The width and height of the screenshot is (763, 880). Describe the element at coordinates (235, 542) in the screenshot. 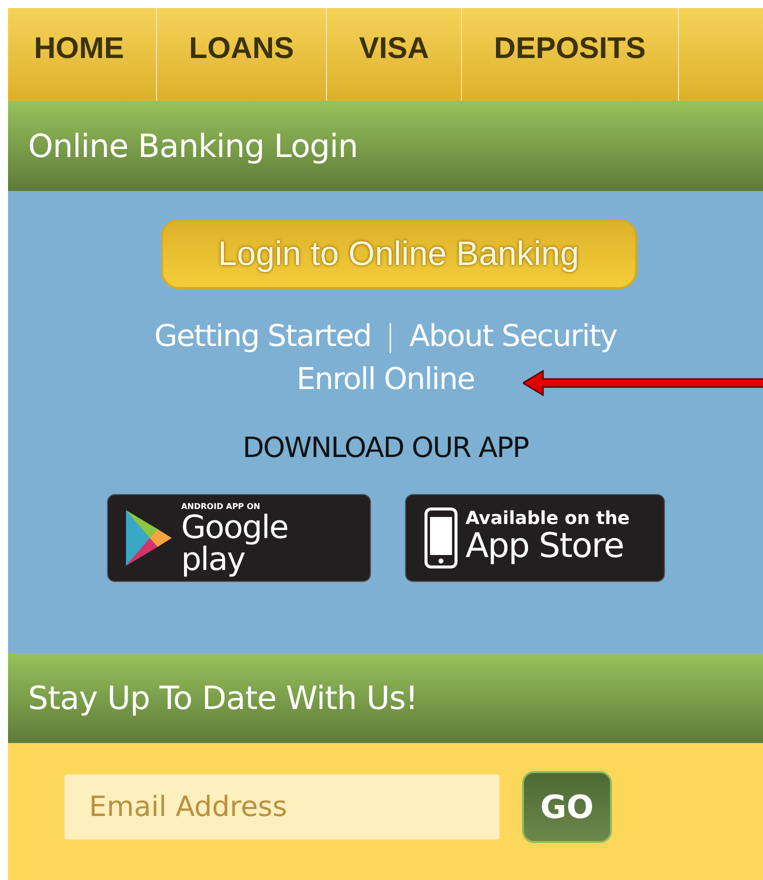

I see `badge-title: Google play` at that location.